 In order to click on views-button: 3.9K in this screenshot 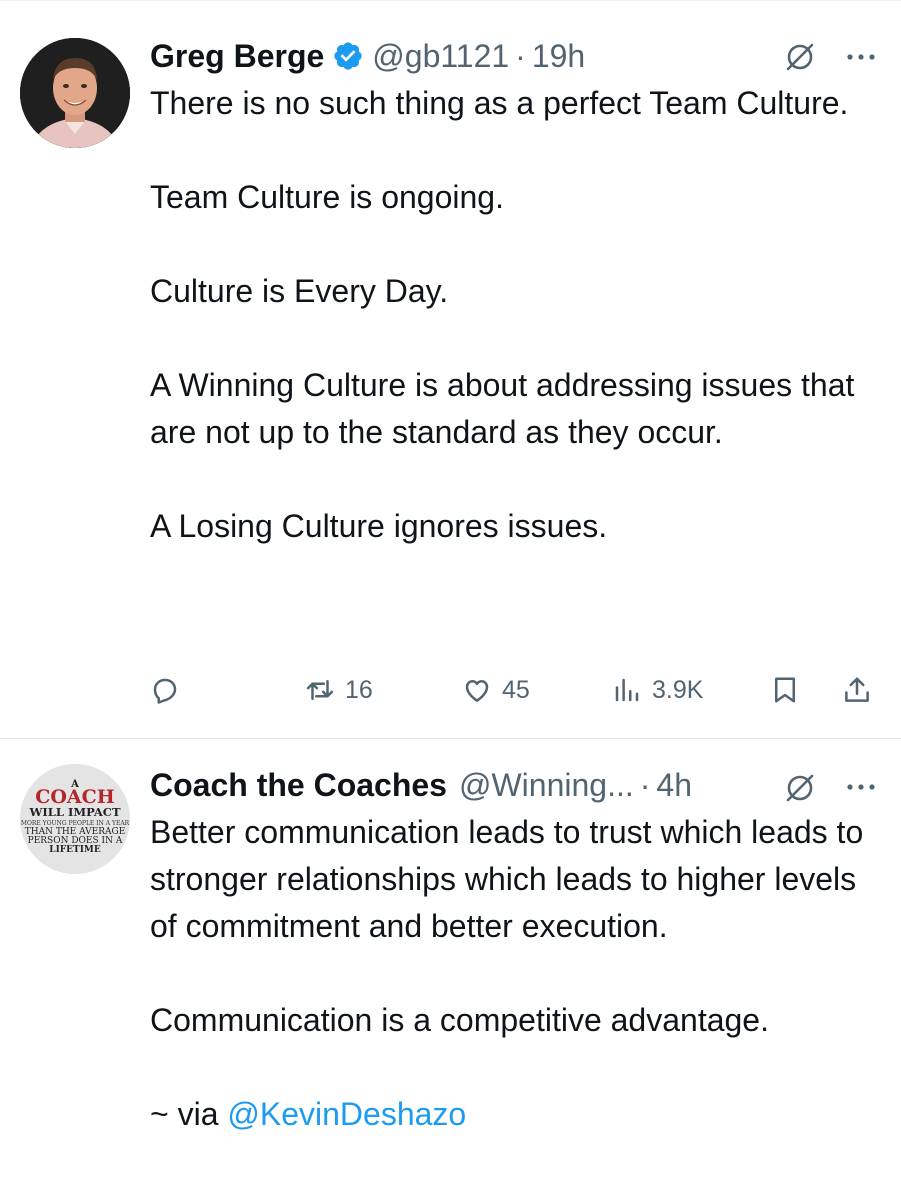, I will do `click(657, 690)`.